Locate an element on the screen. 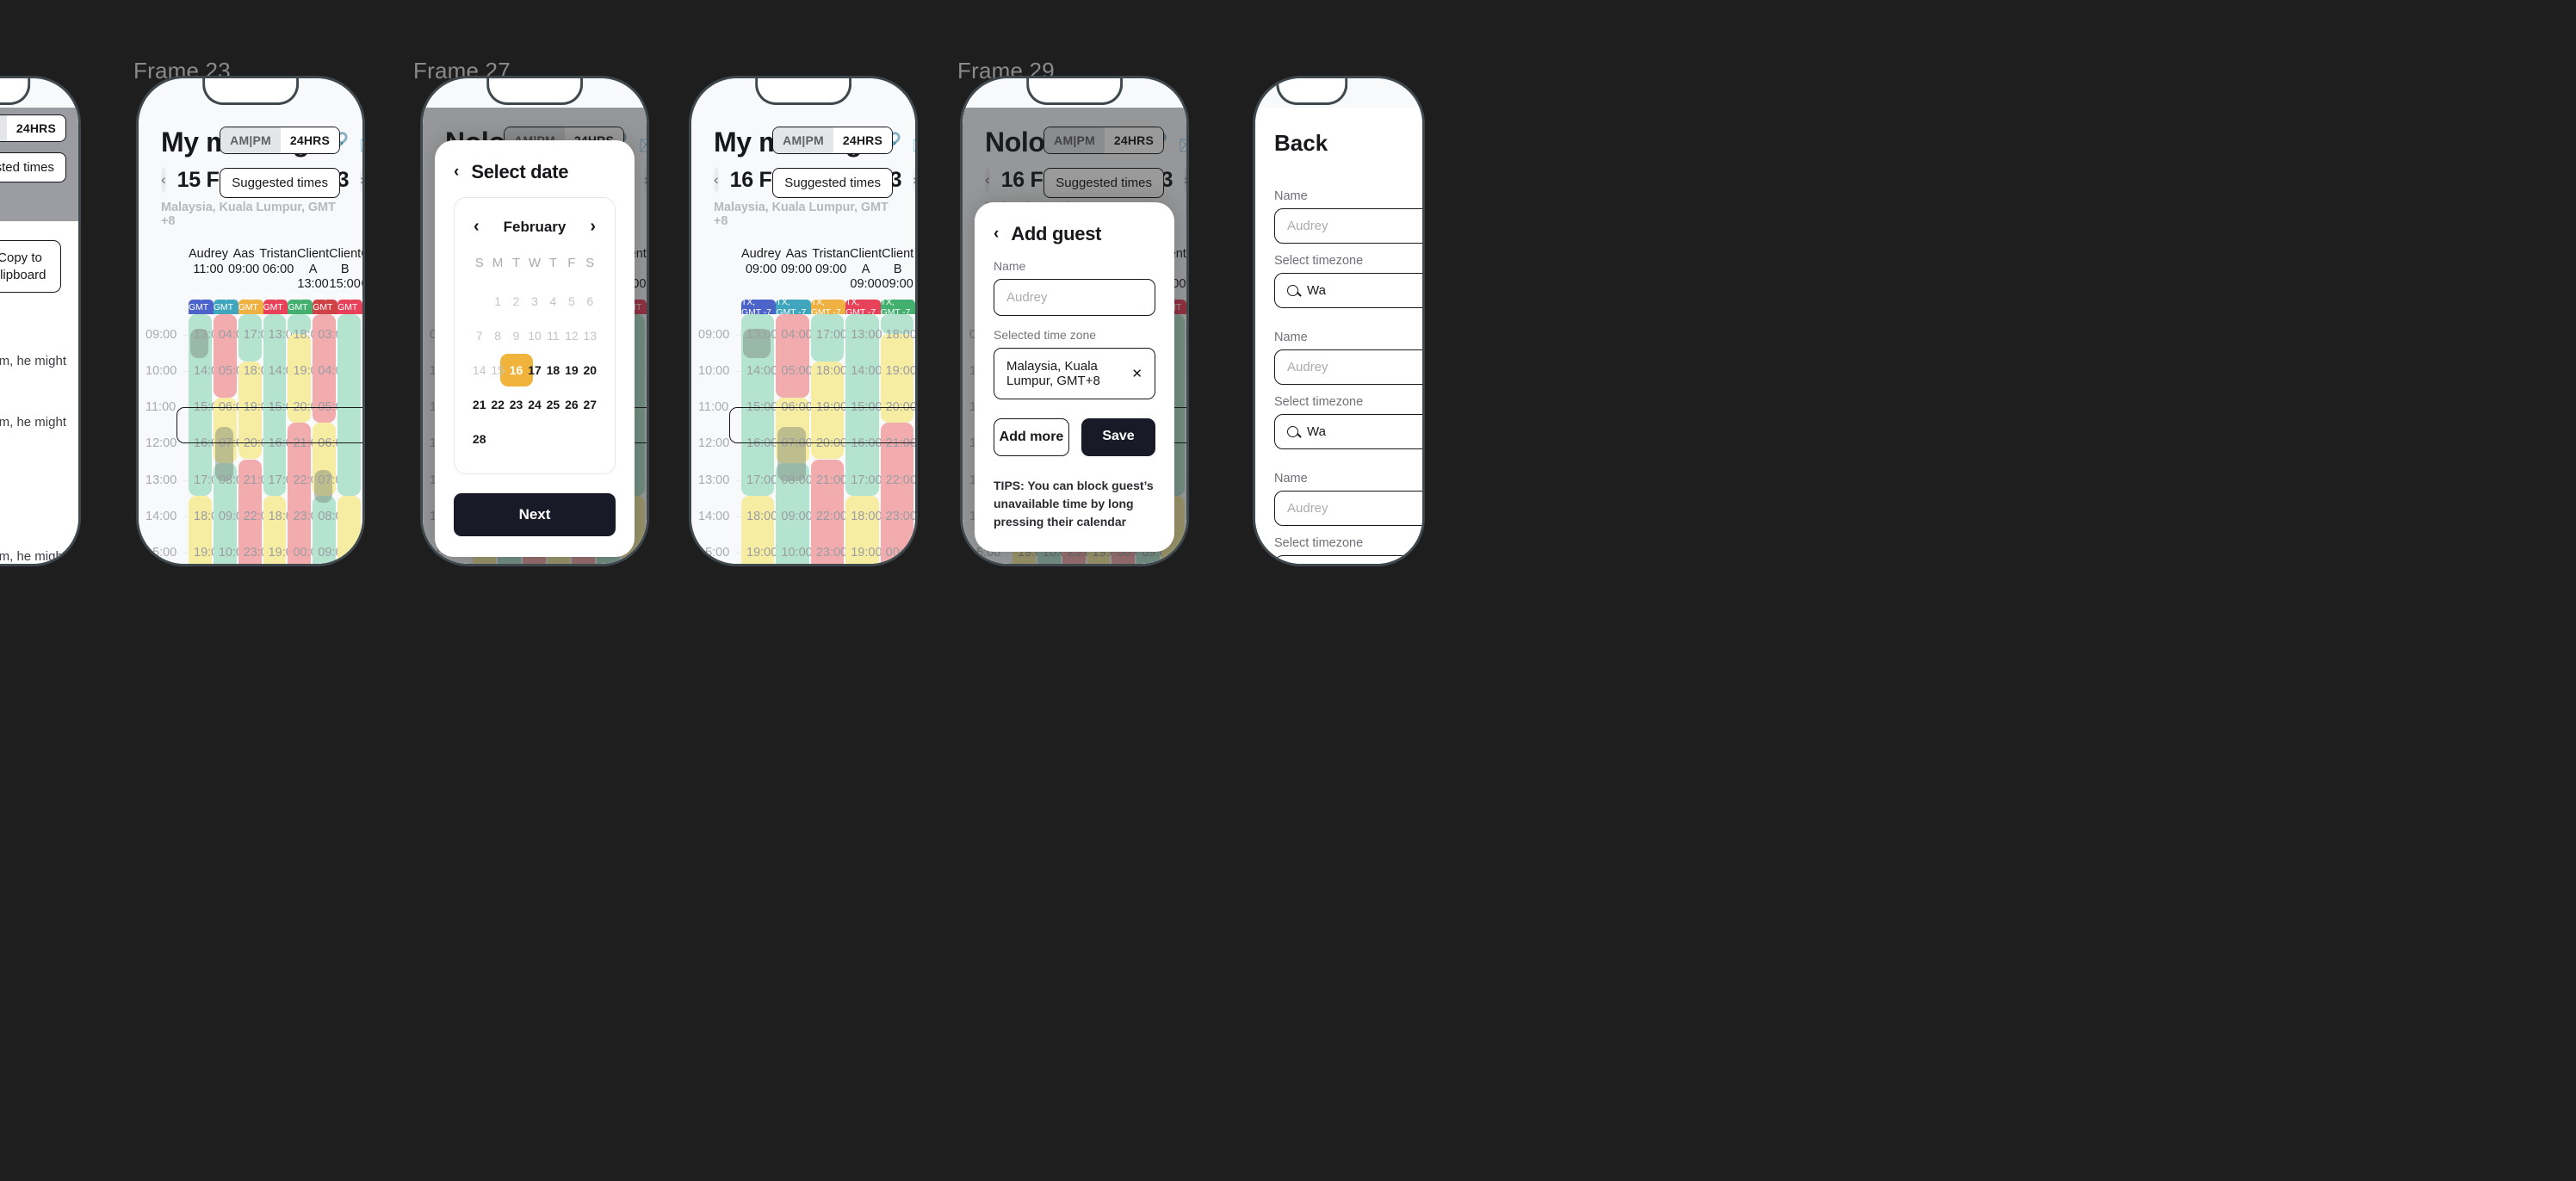 The width and height of the screenshot is (2576, 1181). calendar-day-9: 9 is located at coordinates (516, 335).